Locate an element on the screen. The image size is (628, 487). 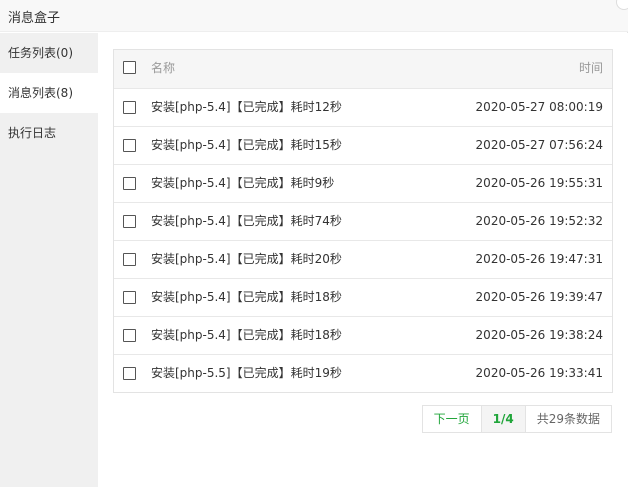
row-name: 安装[php-5.4]【已完成】耗时74秒 is located at coordinates (246, 221).